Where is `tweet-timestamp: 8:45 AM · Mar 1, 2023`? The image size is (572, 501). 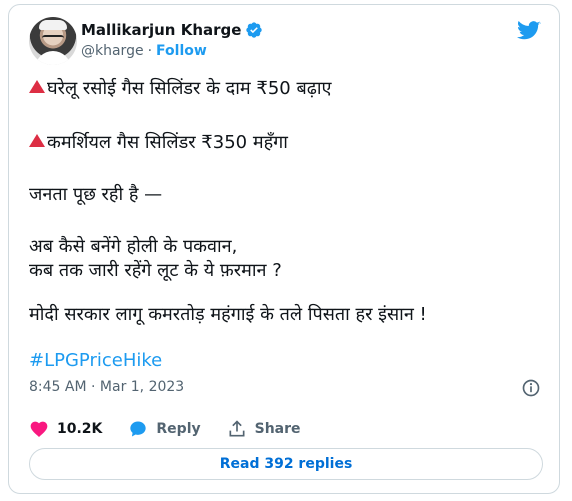
tweet-timestamp: 8:45 AM · Mar 1, 2023 is located at coordinates (106, 387).